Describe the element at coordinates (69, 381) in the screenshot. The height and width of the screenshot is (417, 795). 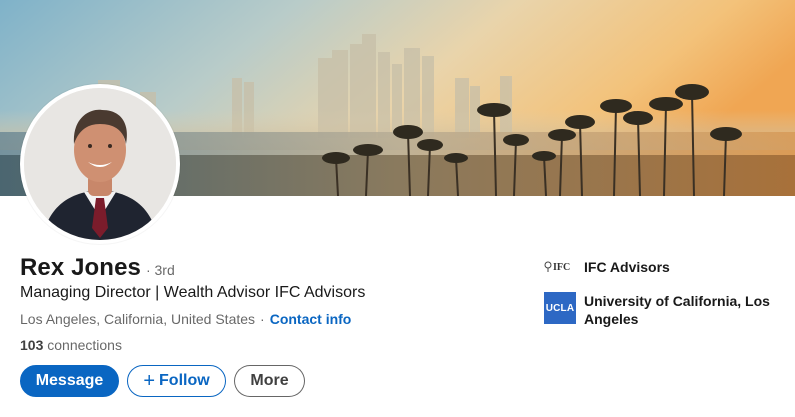
I see `message-button: Message` at that location.